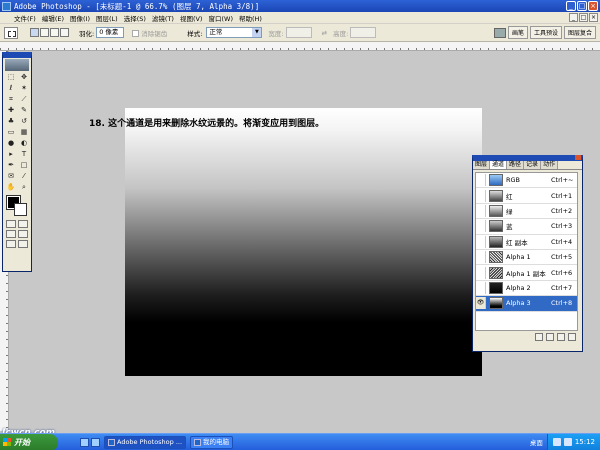 The image size is (600, 450). Describe the element at coordinates (583, 17) in the screenshot. I see `doc-restore-button: □` at that location.